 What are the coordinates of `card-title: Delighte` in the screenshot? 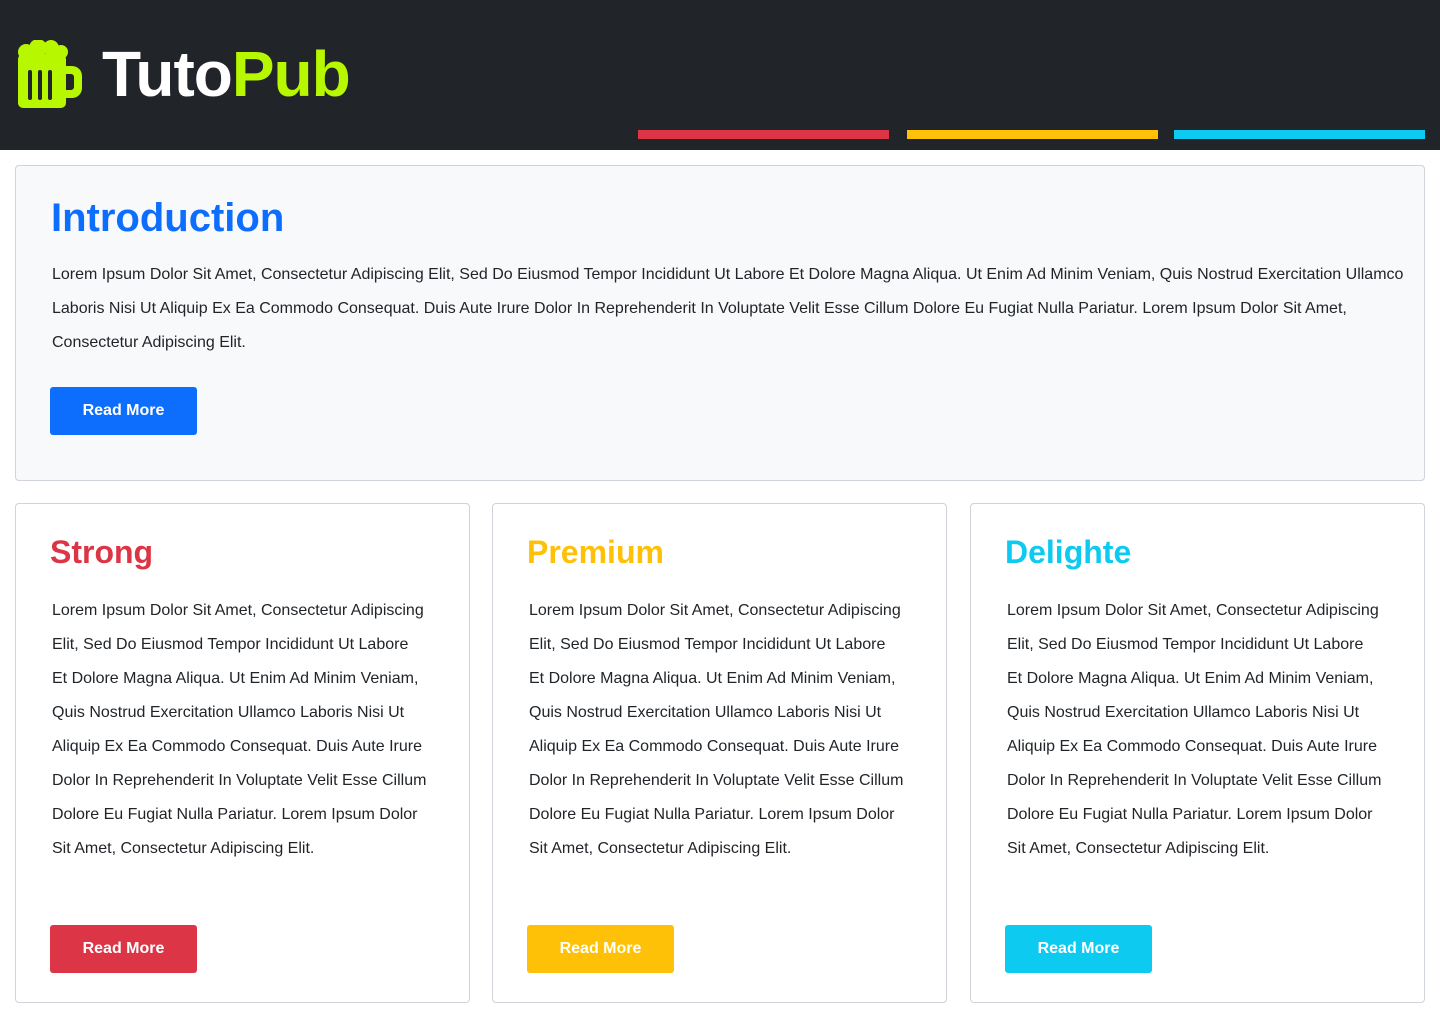 It's located at (1068, 552).